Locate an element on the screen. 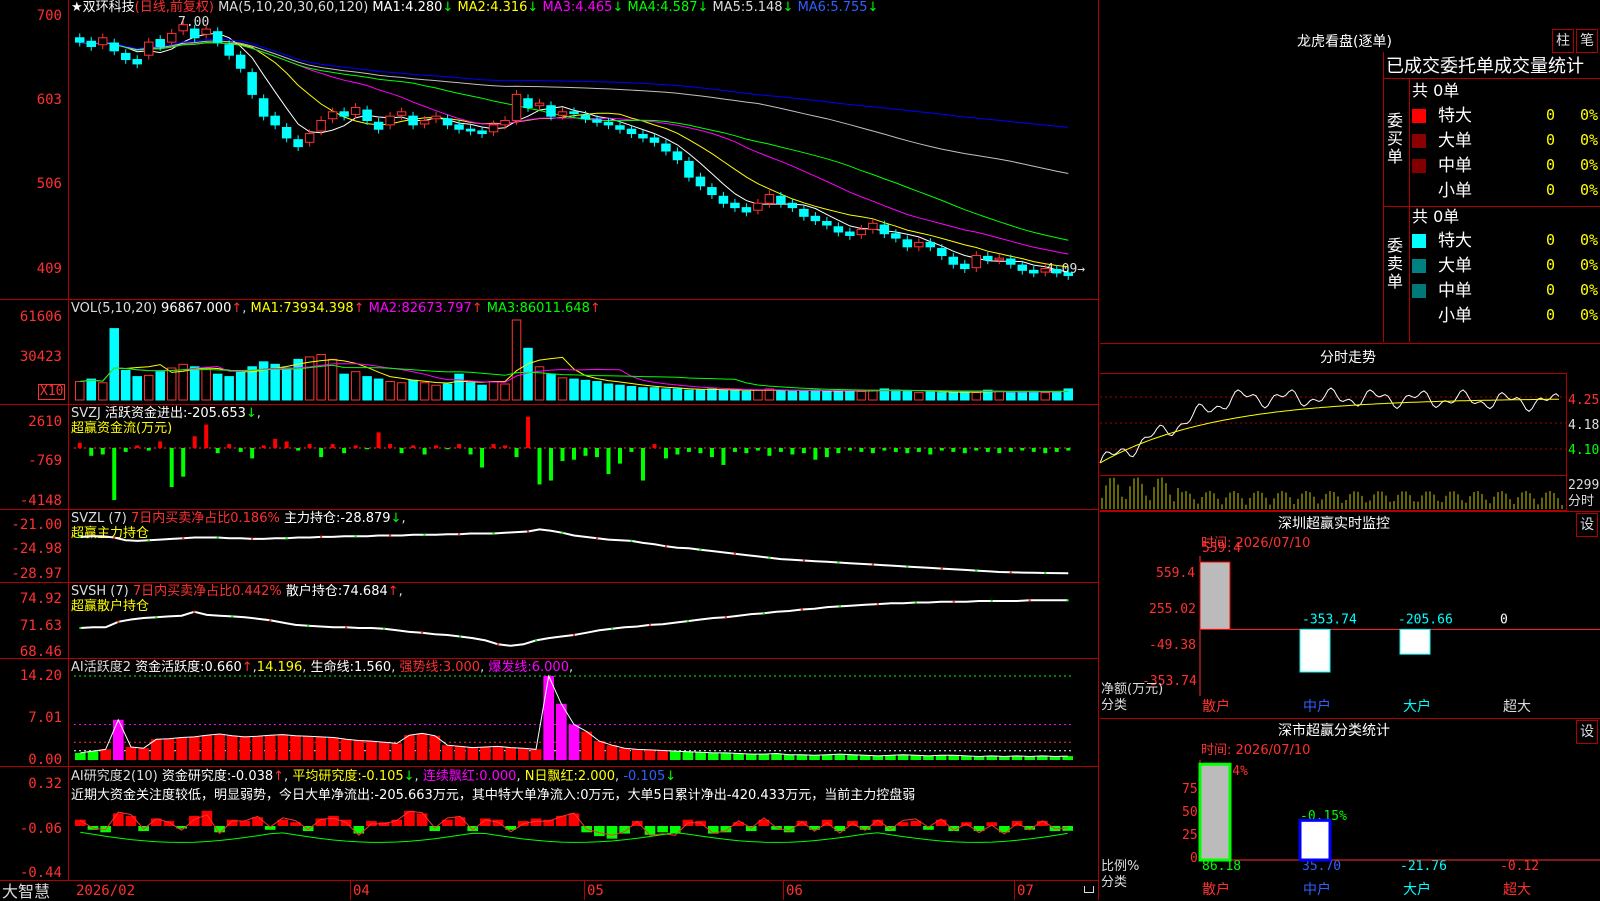 Image resolution: width=1600 pixels, height=901 pixels. vol-title: VOL(5,10,20) is located at coordinates (114, 308).